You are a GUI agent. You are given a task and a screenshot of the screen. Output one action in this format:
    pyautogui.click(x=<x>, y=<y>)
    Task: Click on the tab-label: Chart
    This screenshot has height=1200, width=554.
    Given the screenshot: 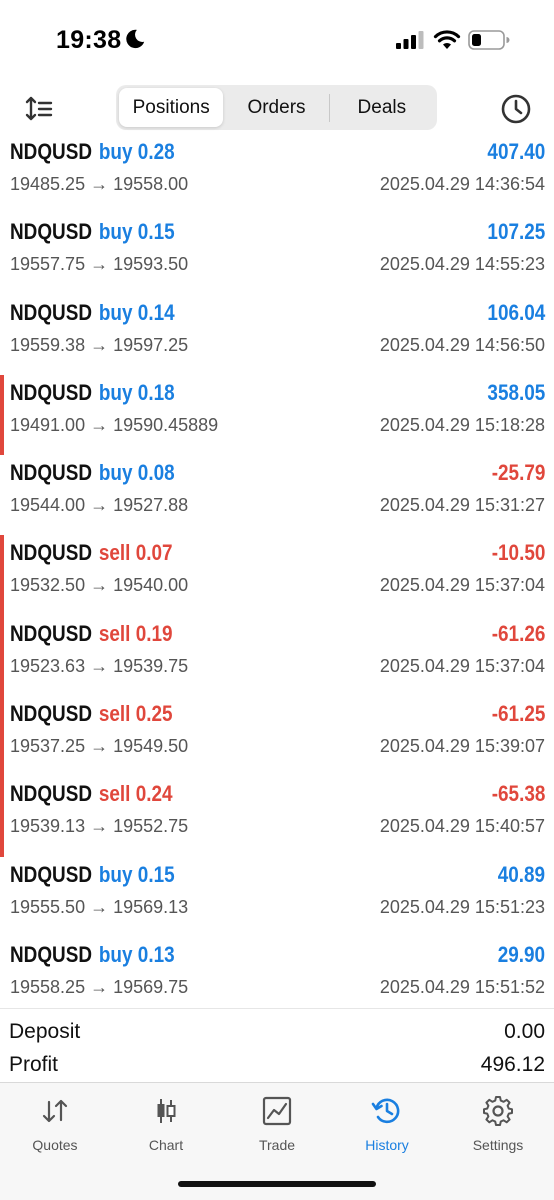 What is the action you would take?
    pyautogui.click(x=166, y=1145)
    